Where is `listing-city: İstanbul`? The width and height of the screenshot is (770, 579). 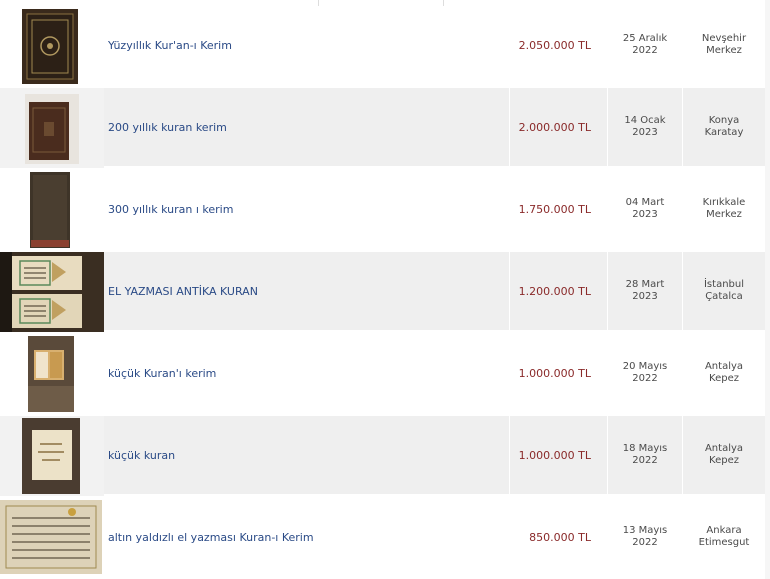 listing-city: İstanbul is located at coordinates (723, 284).